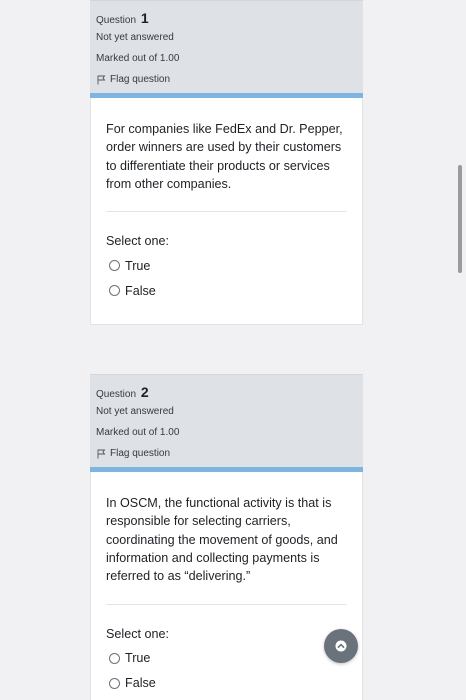 The width and height of the screenshot is (466, 700). I want to click on question-number: 2, so click(144, 392).